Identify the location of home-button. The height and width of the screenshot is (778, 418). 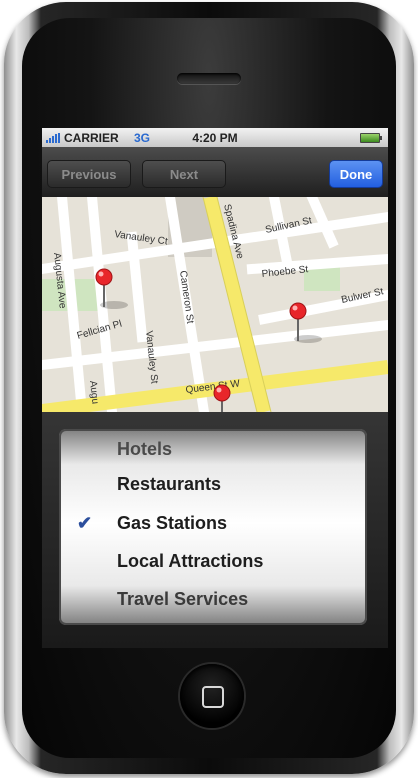
(212, 696).